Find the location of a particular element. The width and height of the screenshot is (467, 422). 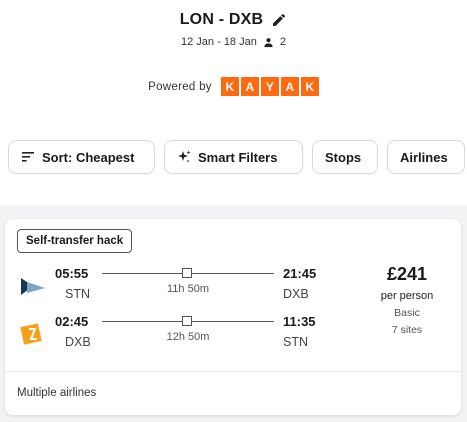

traveller-count: 2 is located at coordinates (282, 42).